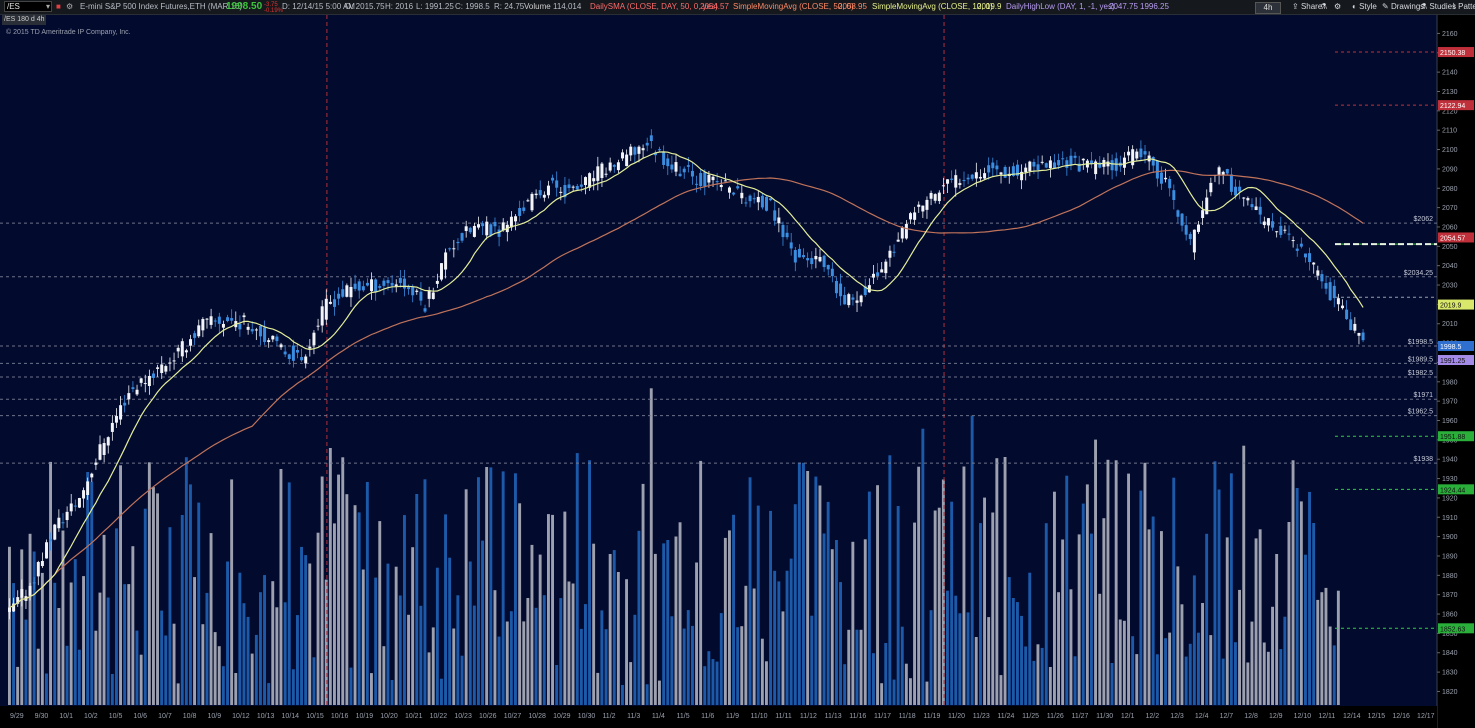 The image size is (1475, 728). What do you see at coordinates (1323, 7) in the screenshot?
I see `beaker-icon: ⚗` at bounding box center [1323, 7].